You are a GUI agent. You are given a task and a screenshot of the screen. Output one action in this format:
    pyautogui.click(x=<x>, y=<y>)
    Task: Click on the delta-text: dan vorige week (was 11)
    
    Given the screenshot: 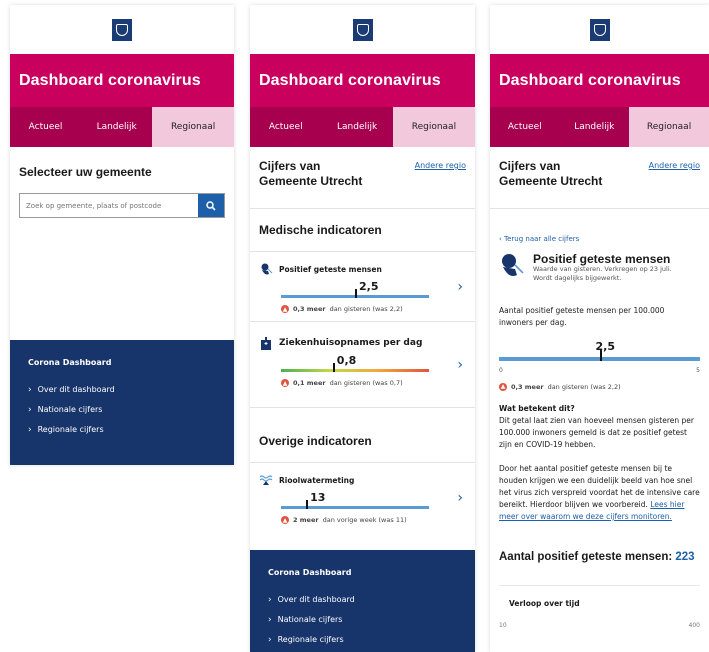 What is the action you would take?
    pyautogui.click(x=364, y=520)
    